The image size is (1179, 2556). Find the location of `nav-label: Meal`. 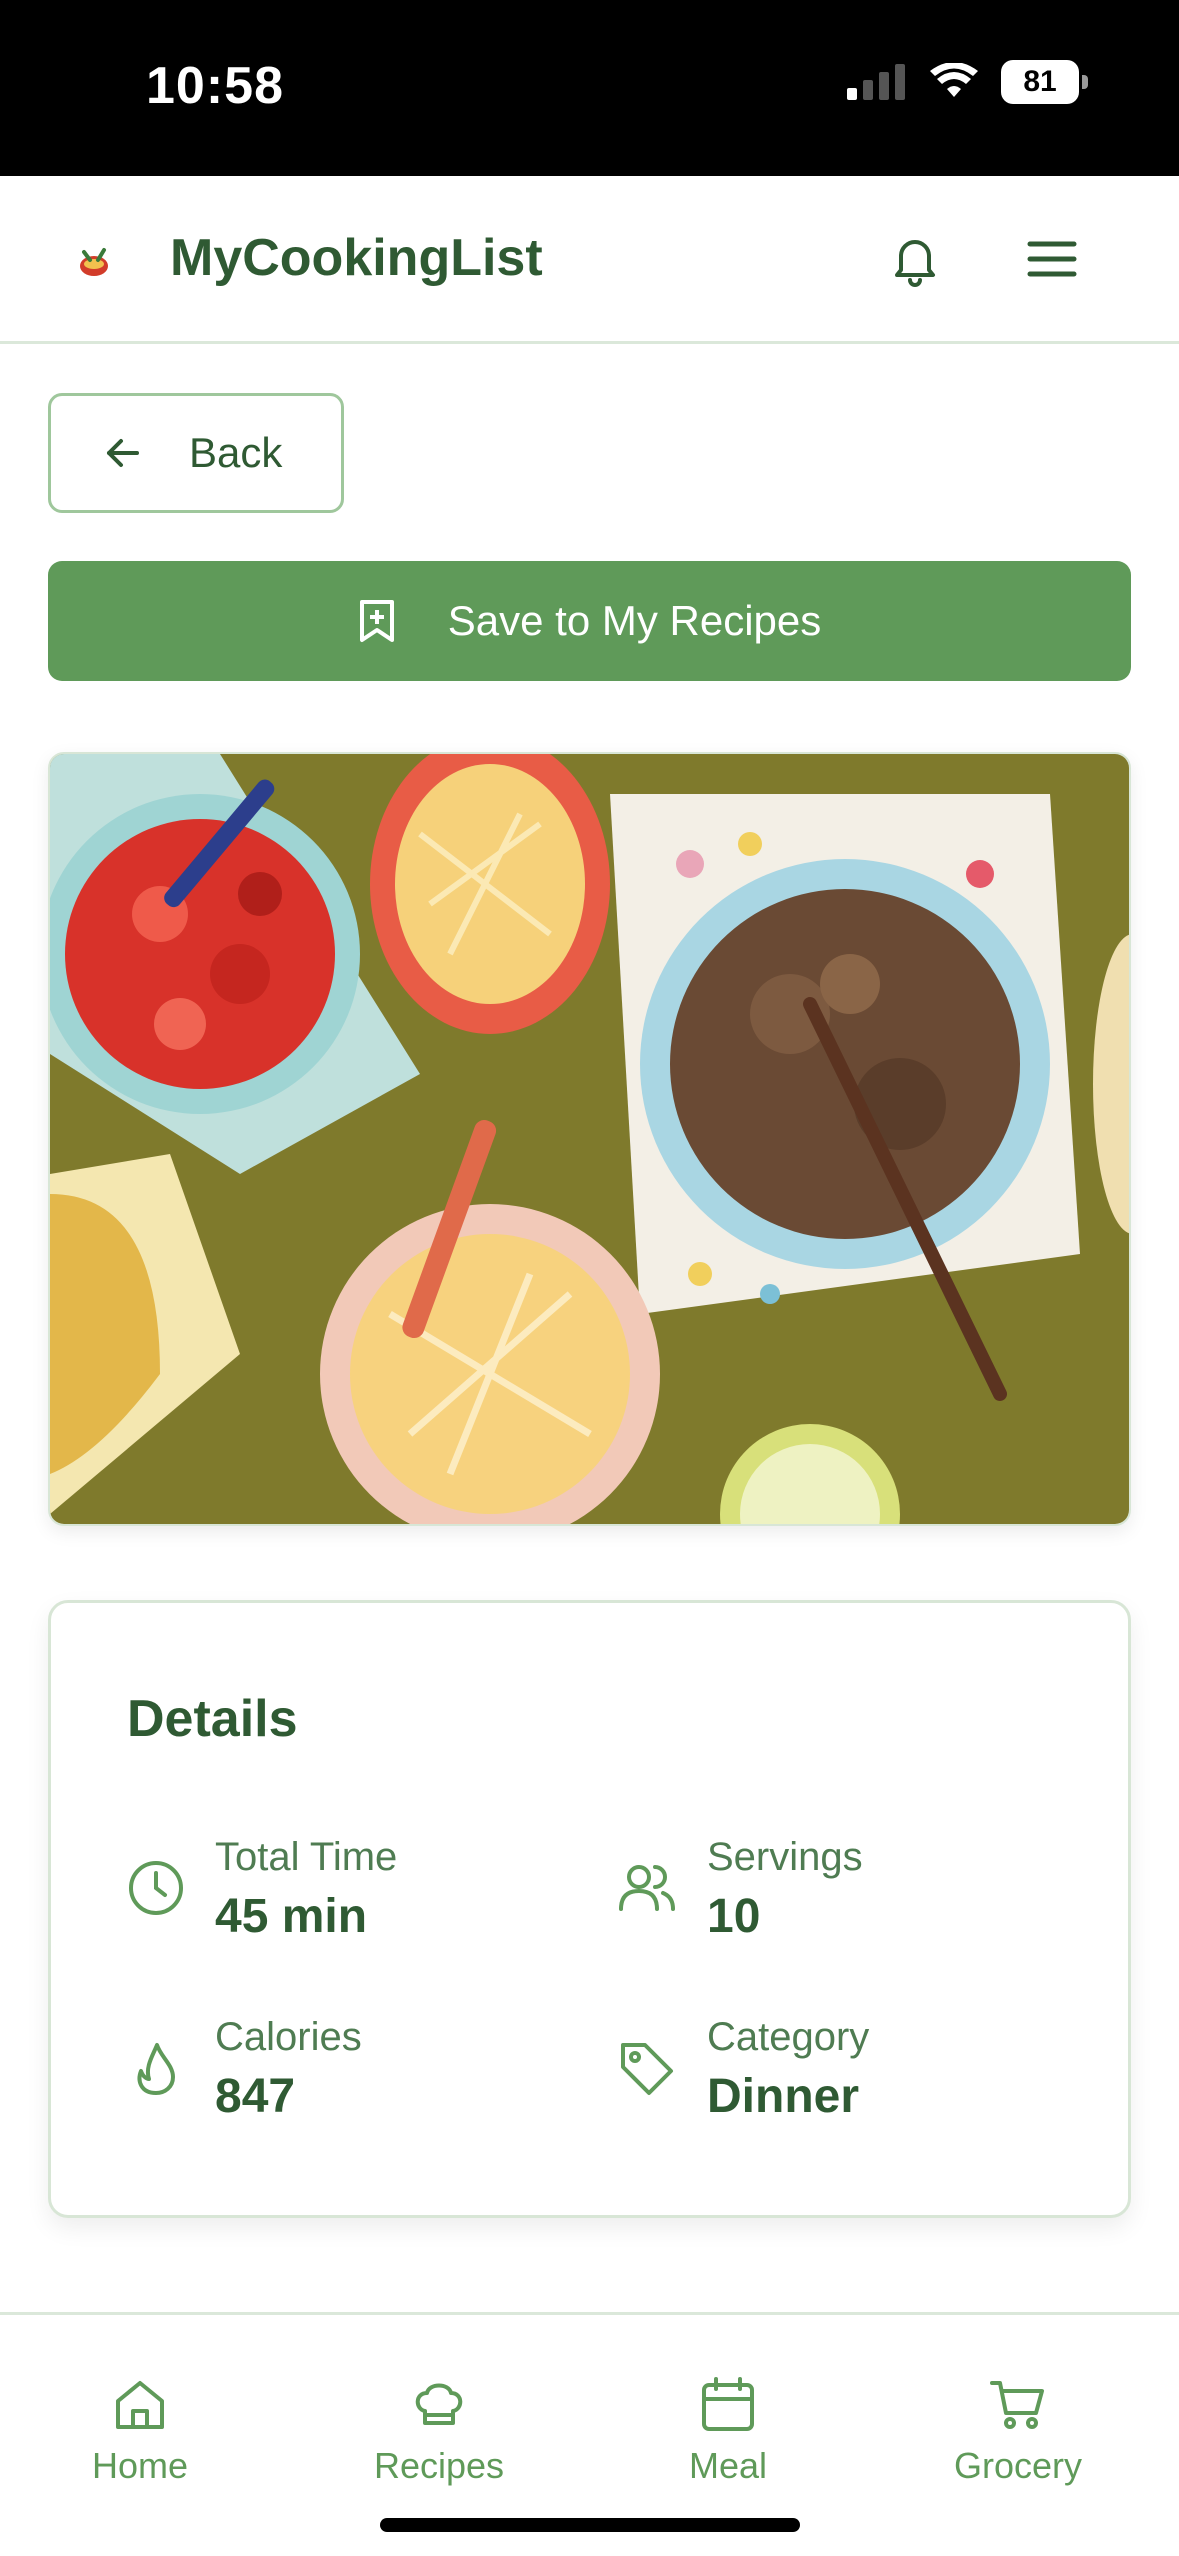

nav-label: Meal is located at coordinates (728, 2465).